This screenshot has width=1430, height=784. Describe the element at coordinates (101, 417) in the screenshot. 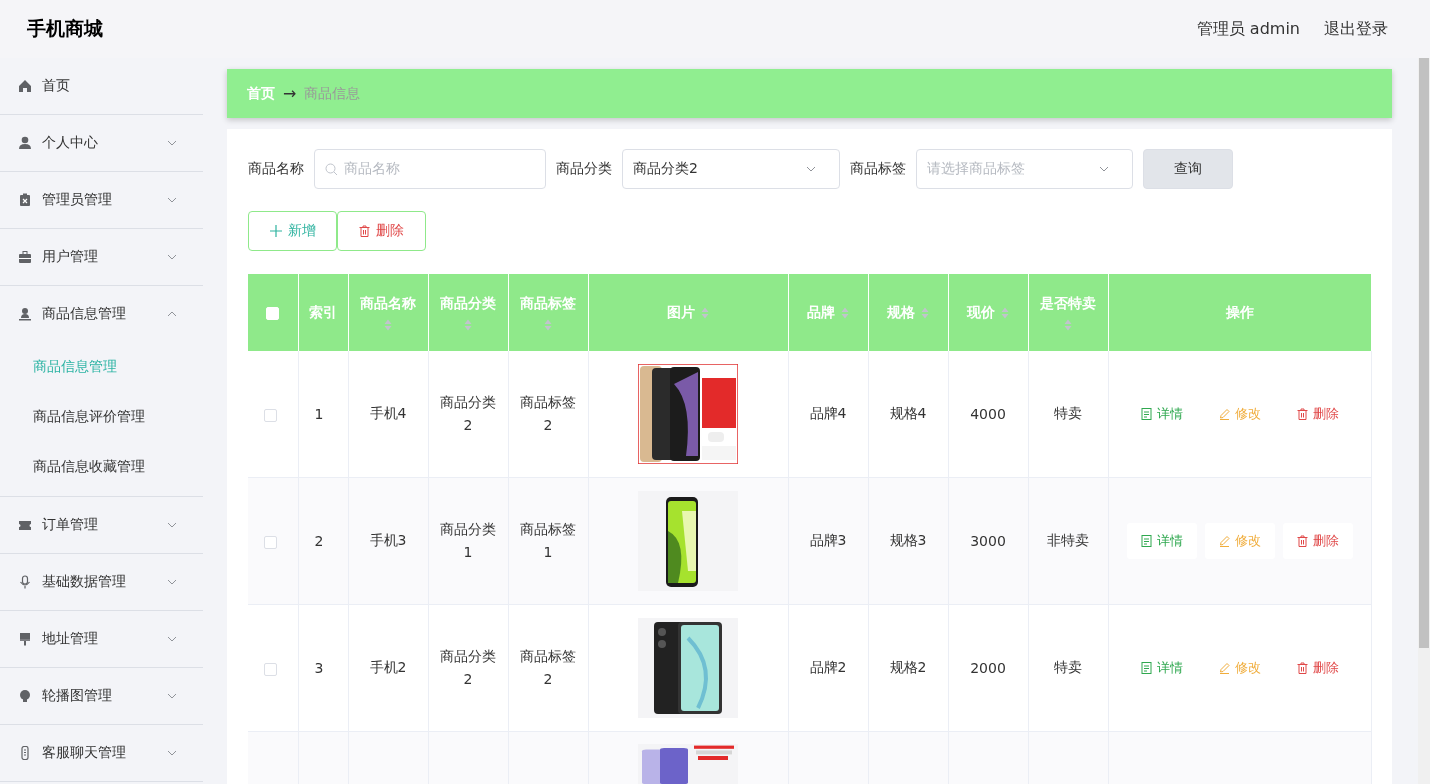

I see `submenu-item: 商品信息评价管理` at that location.